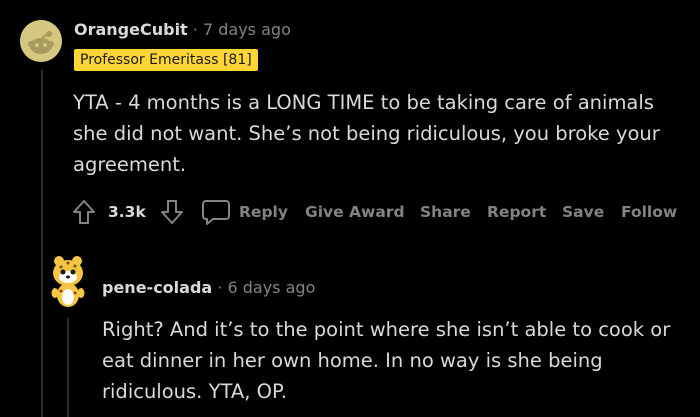  What do you see at coordinates (649, 212) in the screenshot?
I see `follow-button: Follow` at bounding box center [649, 212].